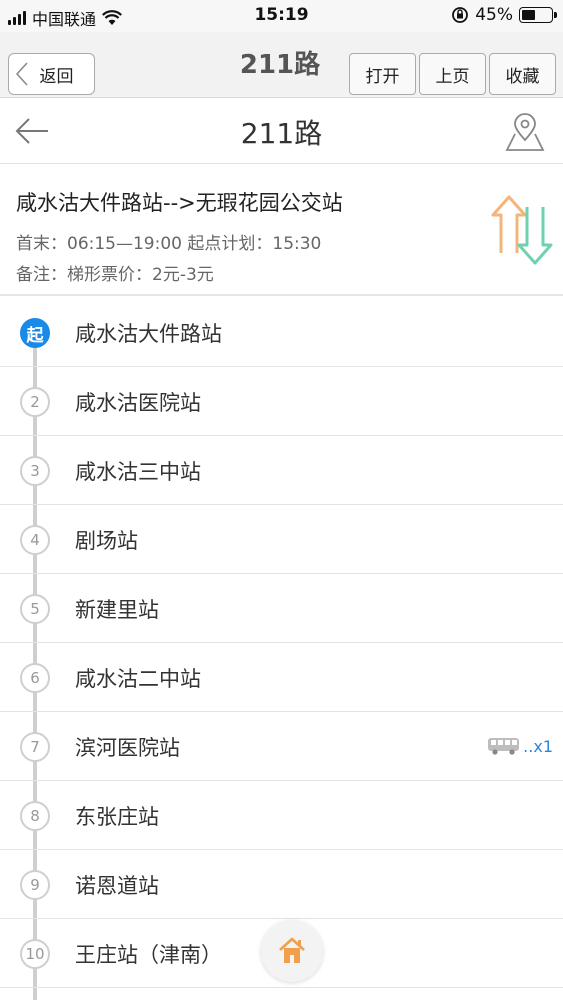 Image resolution: width=563 pixels, height=1000 pixels. I want to click on start-badge: 起, so click(35, 333).